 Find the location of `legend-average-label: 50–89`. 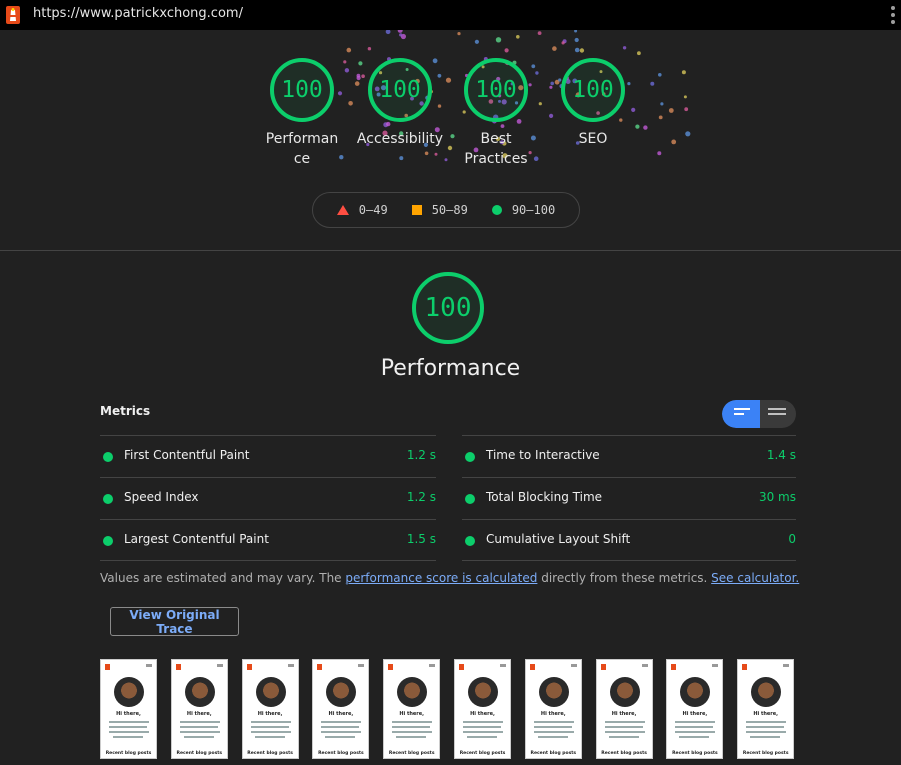

legend-average-label: 50–89 is located at coordinates (449, 210).